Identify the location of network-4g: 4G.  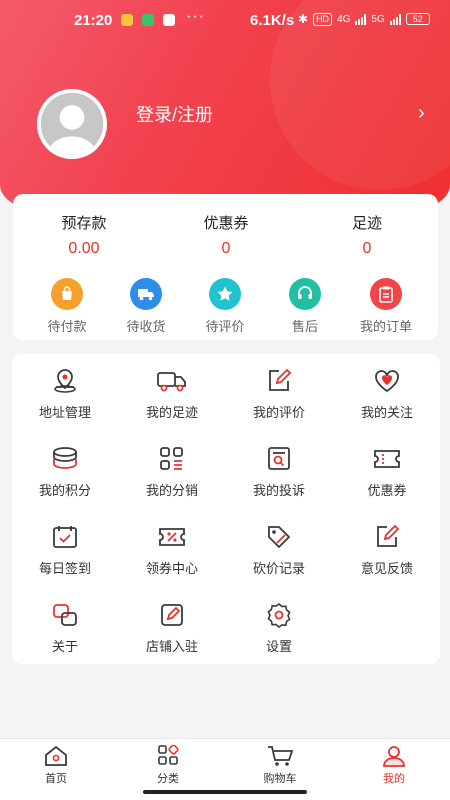
(344, 19).